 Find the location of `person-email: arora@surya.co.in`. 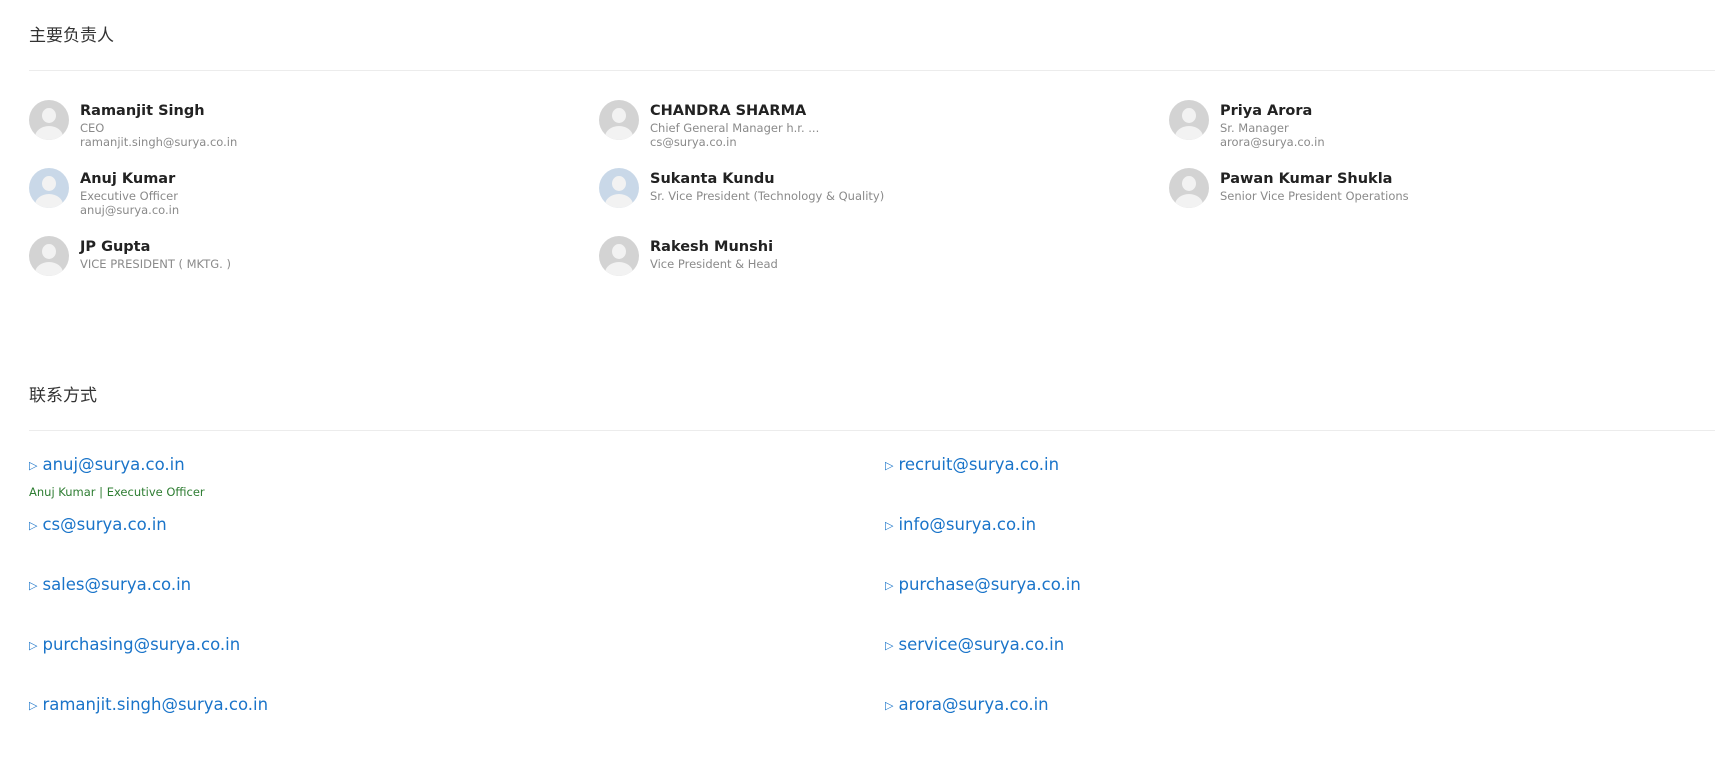

person-email: arora@surya.co.in is located at coordinates (1272, 142).